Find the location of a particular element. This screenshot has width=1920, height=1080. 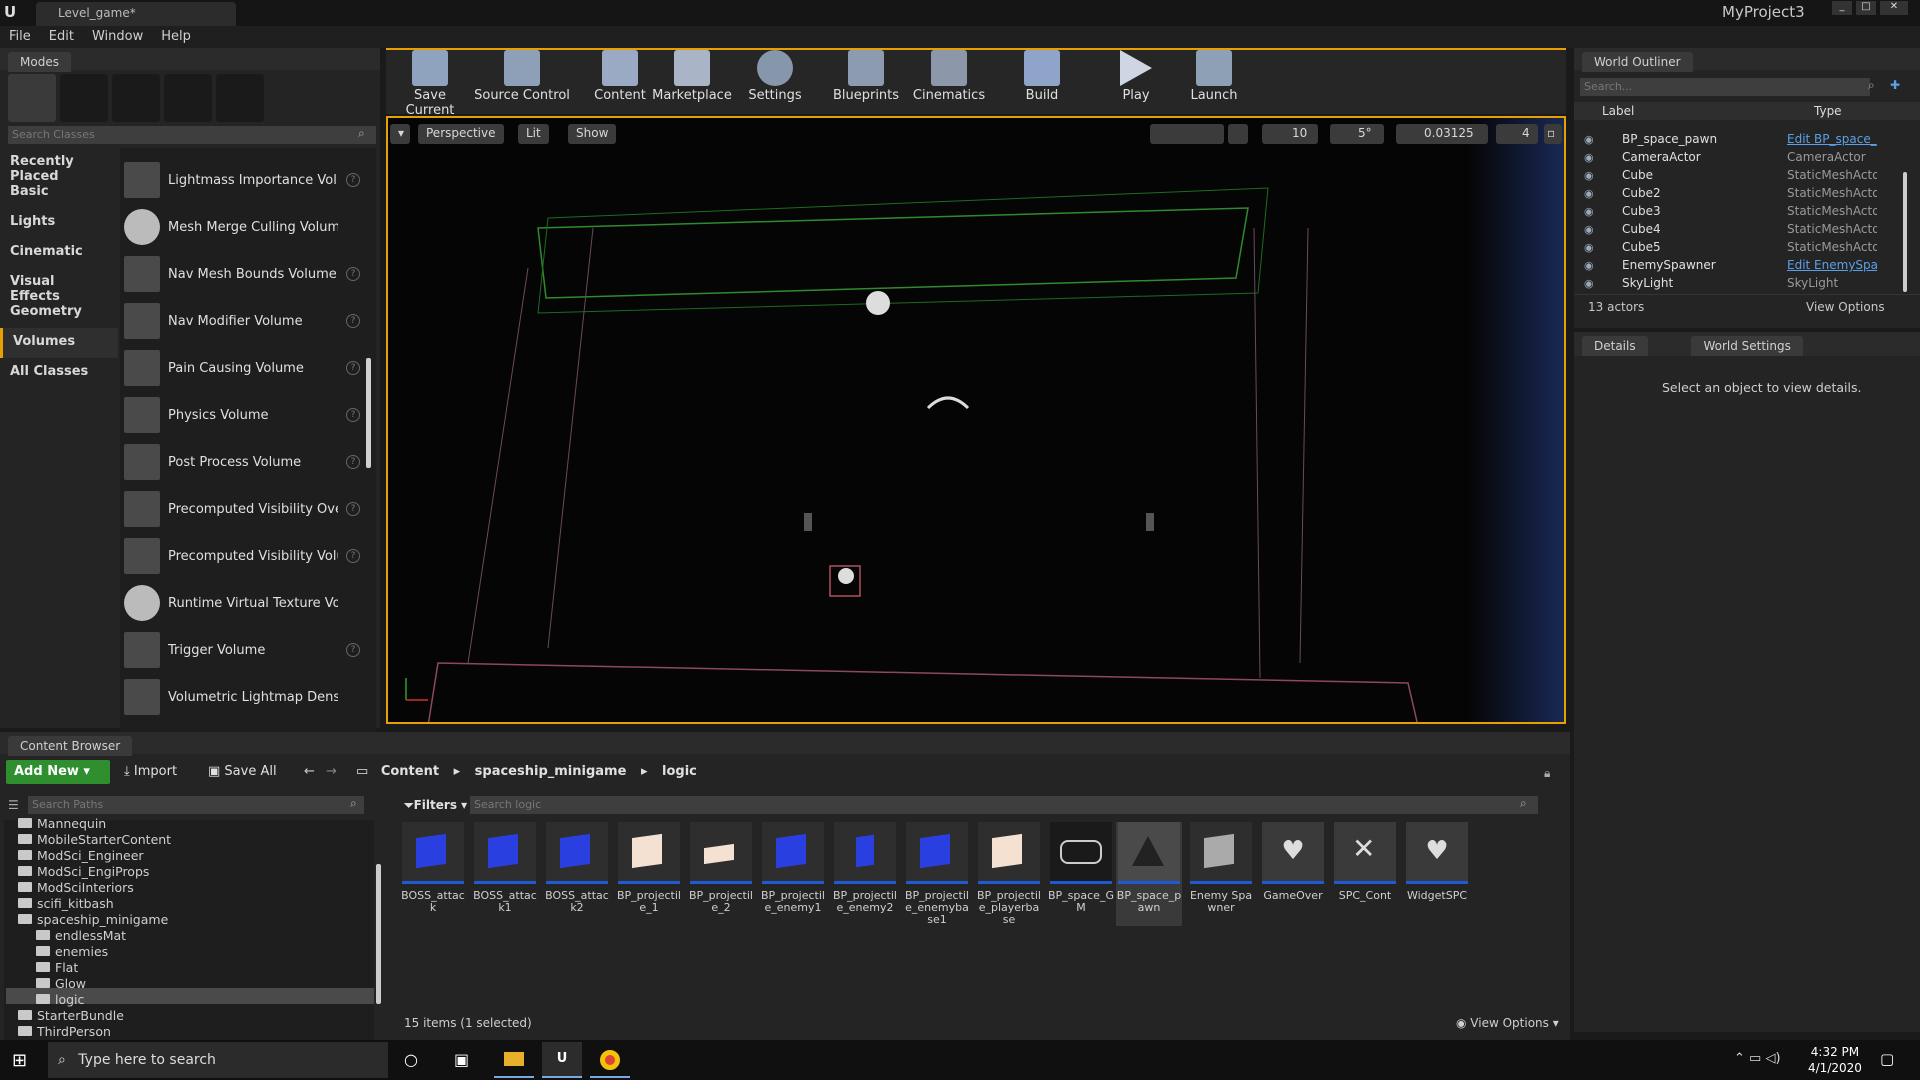

content-button: Content is located at coordinates (620, 80).